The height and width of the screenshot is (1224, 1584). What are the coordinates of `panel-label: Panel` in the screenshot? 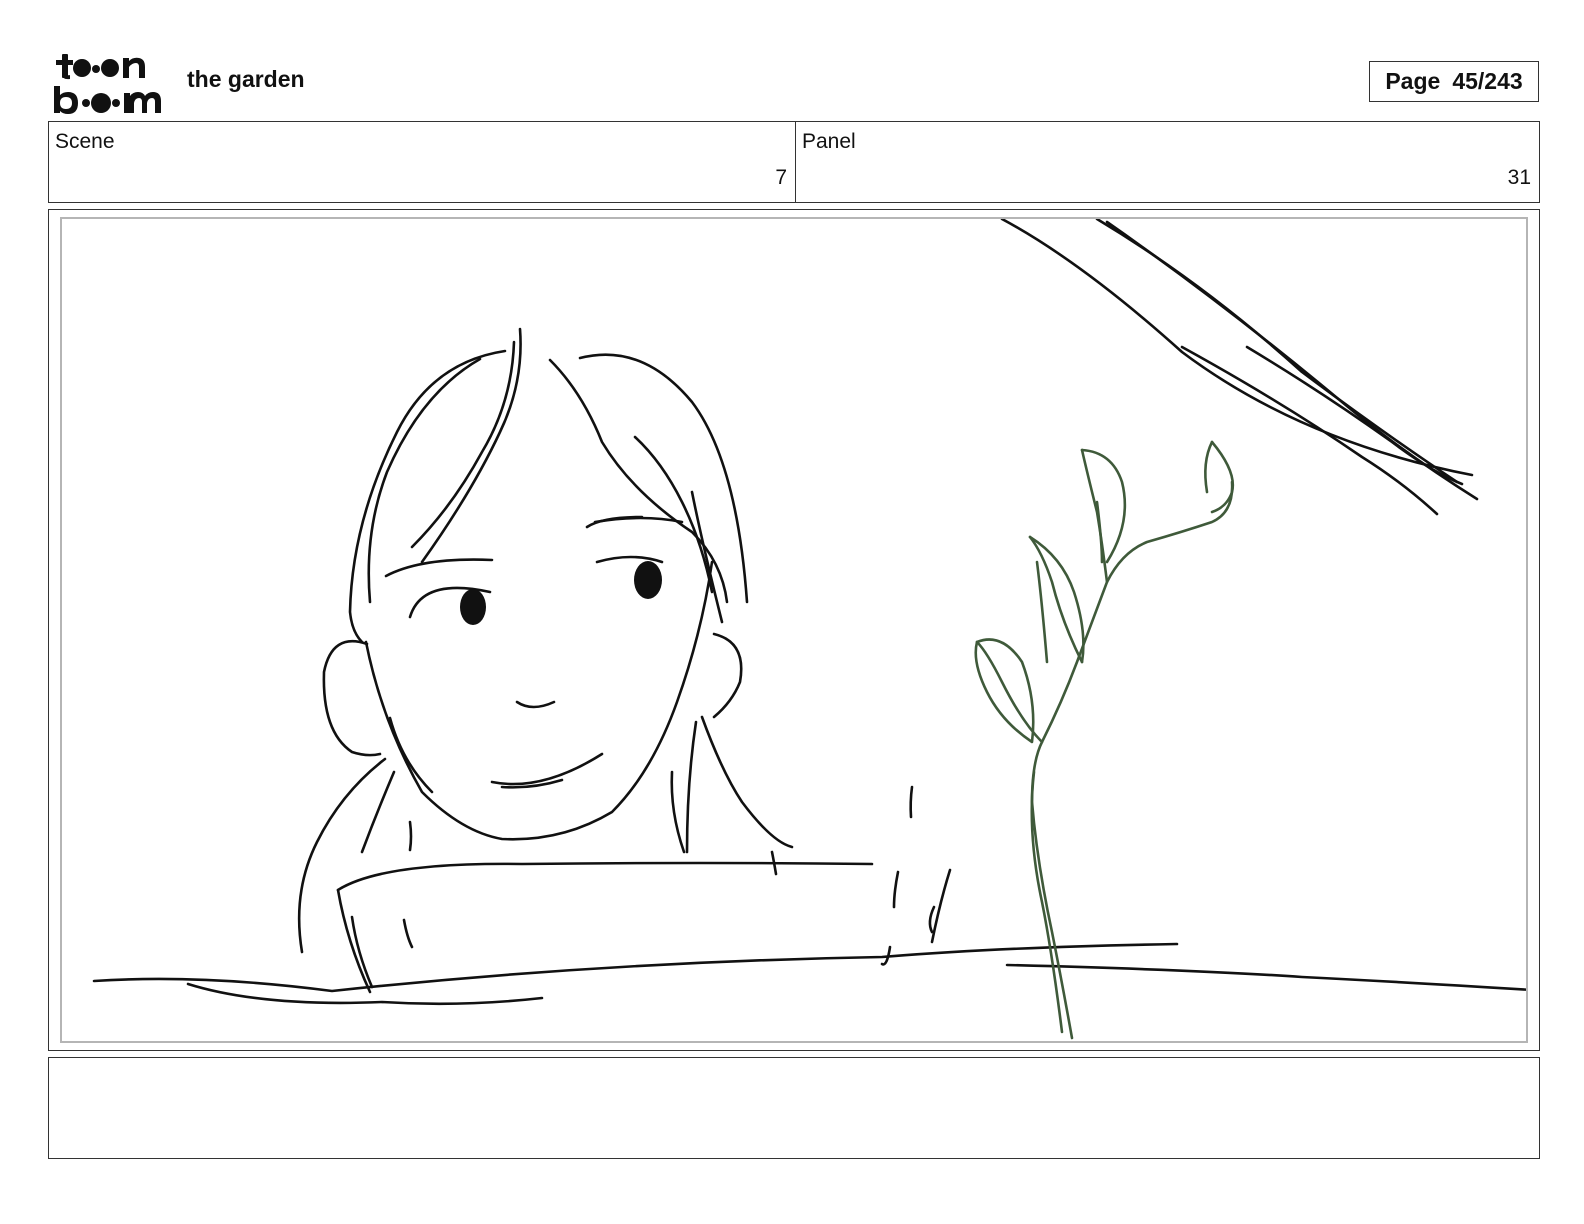 It's located at (829, 141).